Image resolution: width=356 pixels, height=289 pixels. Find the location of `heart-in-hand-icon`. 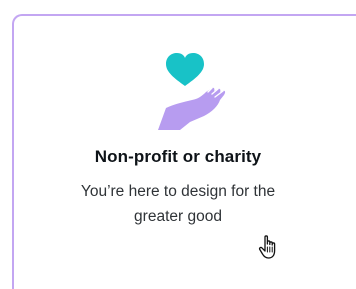

heart-in-hand-icon is located at coordinates (189, 90).